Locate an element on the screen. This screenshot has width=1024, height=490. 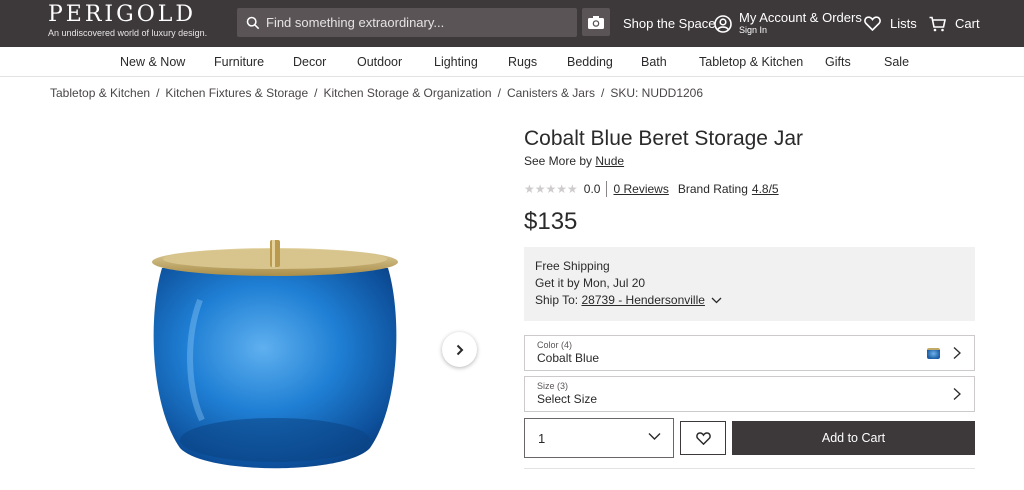
rating-value: 0.0 is located at coordinates (592, 189).